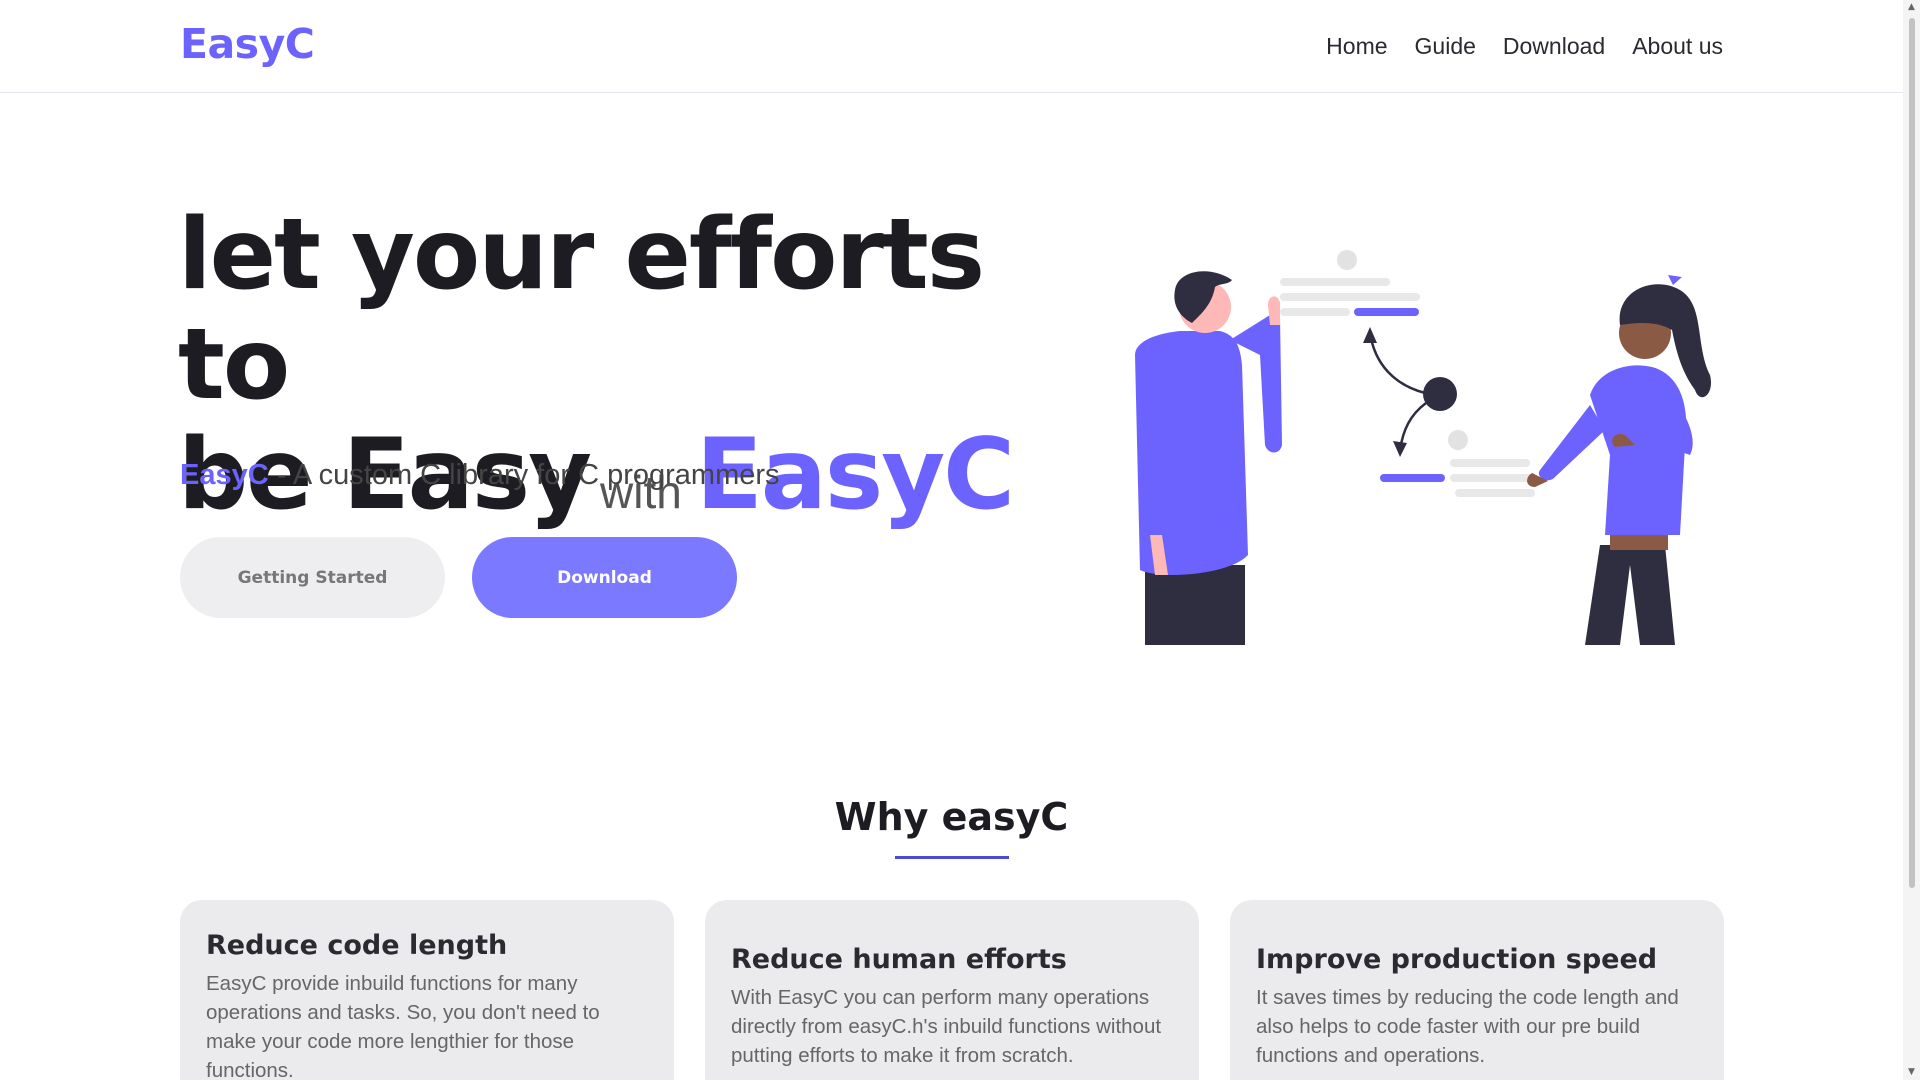  Describe the element at coordinates (1356, 46) in the screenshot. I see `nav-home-link: Home` at that location.